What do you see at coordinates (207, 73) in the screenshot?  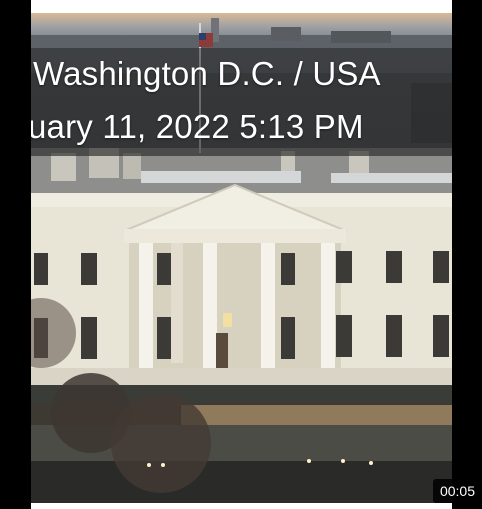 I see `location-overlay-text: Washington D.C. / USA` at bounding box center [207, 73].